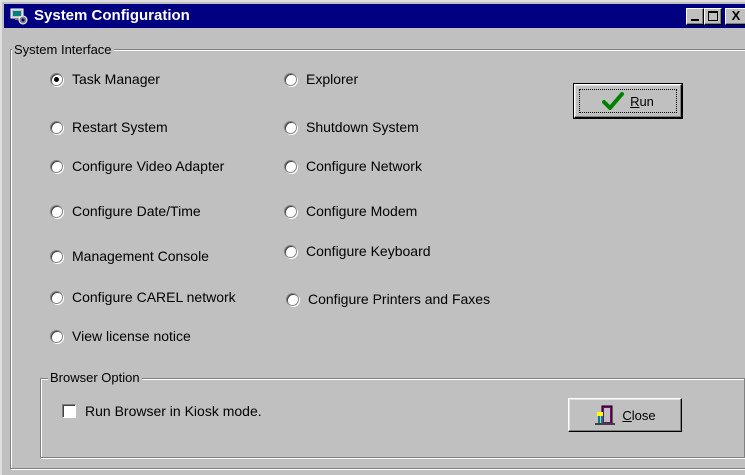 The width and height of the screenshot is (745, 475). I want to click on radio-configure-carel-network: Configure CAREL network, so click(143, 297).